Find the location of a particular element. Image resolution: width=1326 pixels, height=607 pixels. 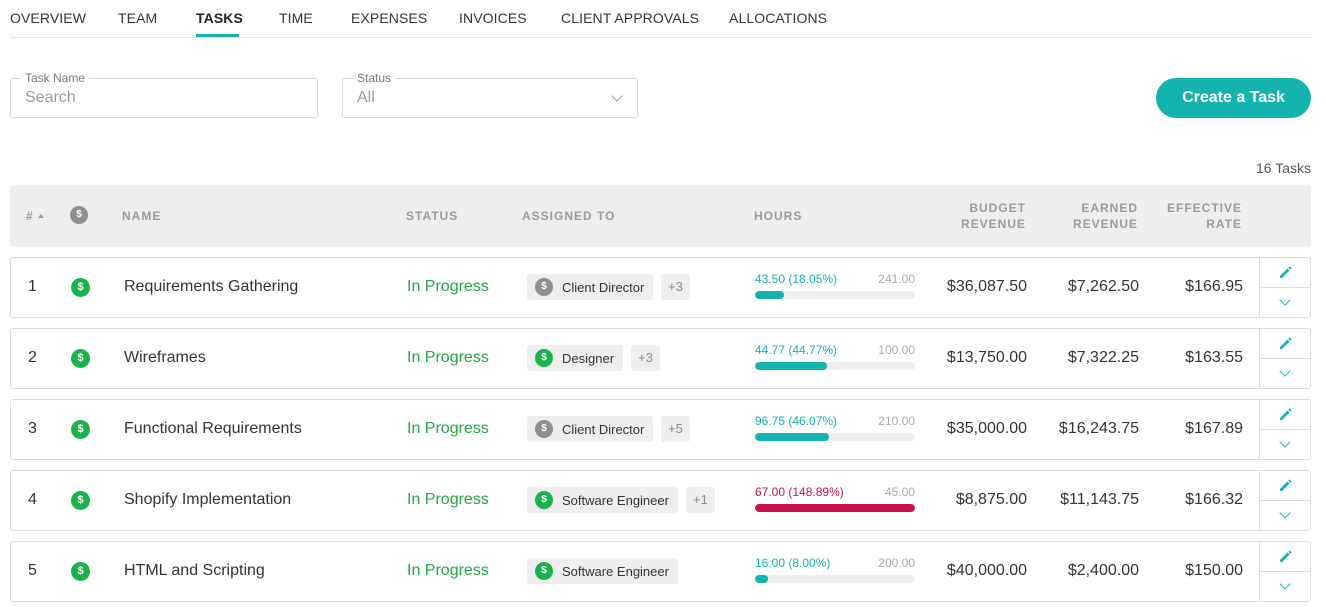

task-name: HTML and Scripting is located at coordinates (194, 571).